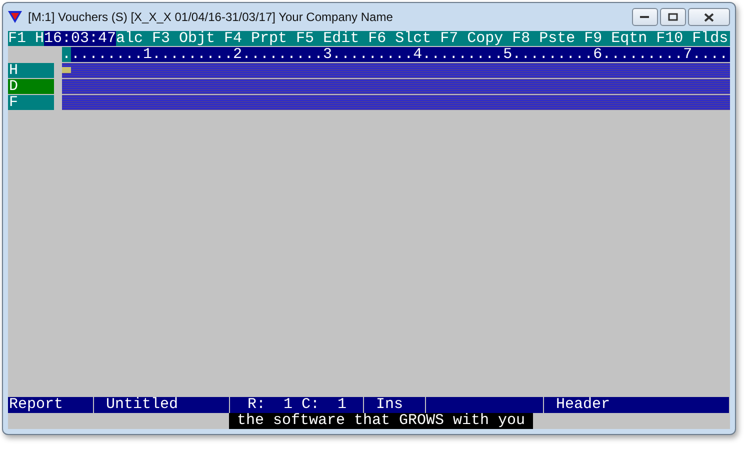  I want to click on restore-icon, so click(673, 17).